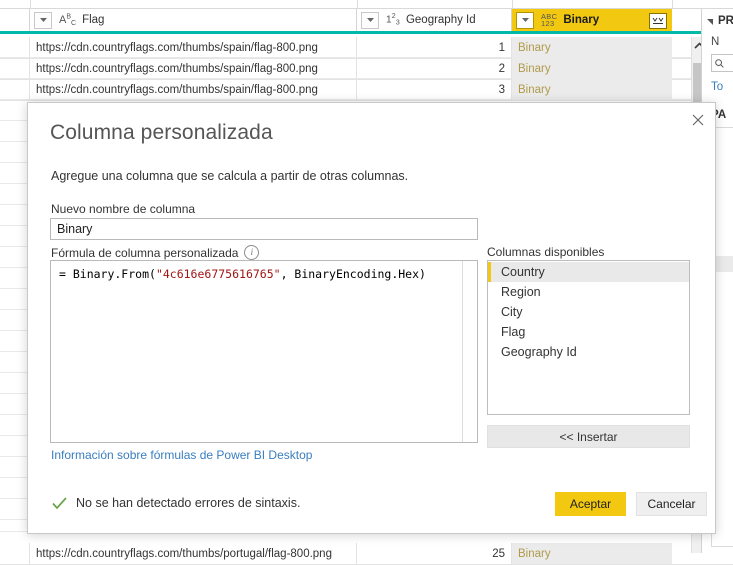 The height and width of the screenshot is (565, 733). Describe the element at coordinates (588, 272) in the screenshot. I see `list-item: Country` at that location.